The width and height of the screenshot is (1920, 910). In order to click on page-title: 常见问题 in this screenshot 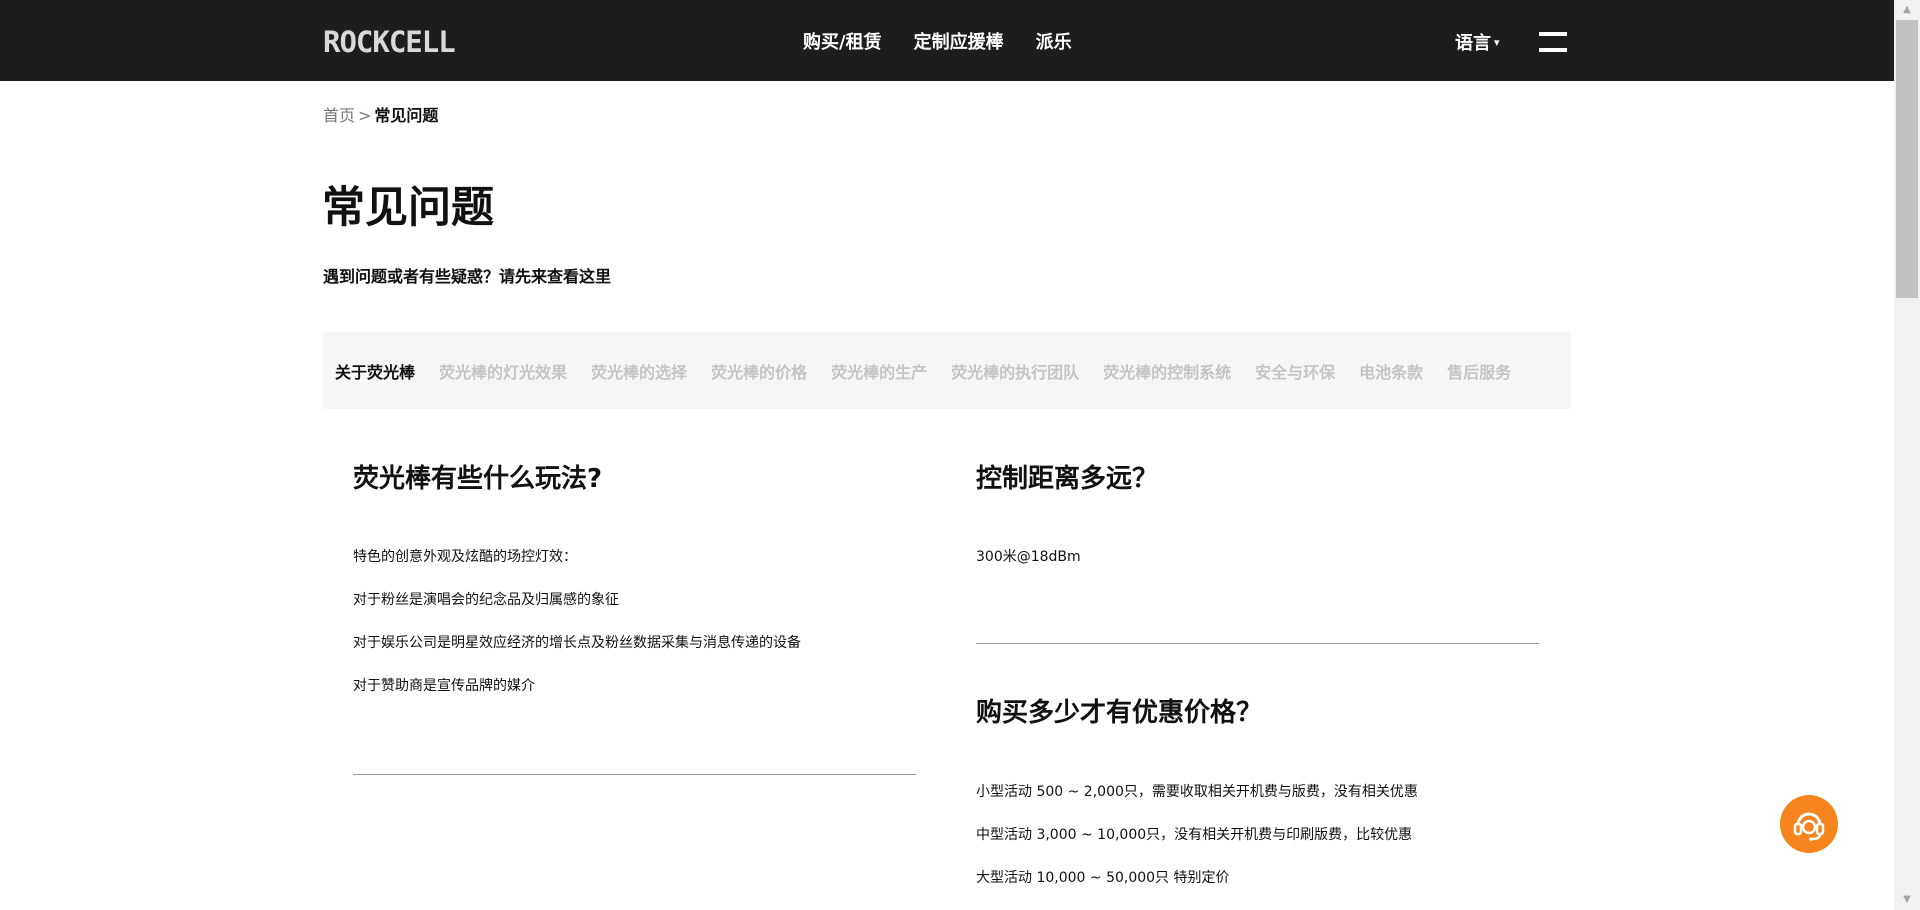, I will do `click(408, 208)`.